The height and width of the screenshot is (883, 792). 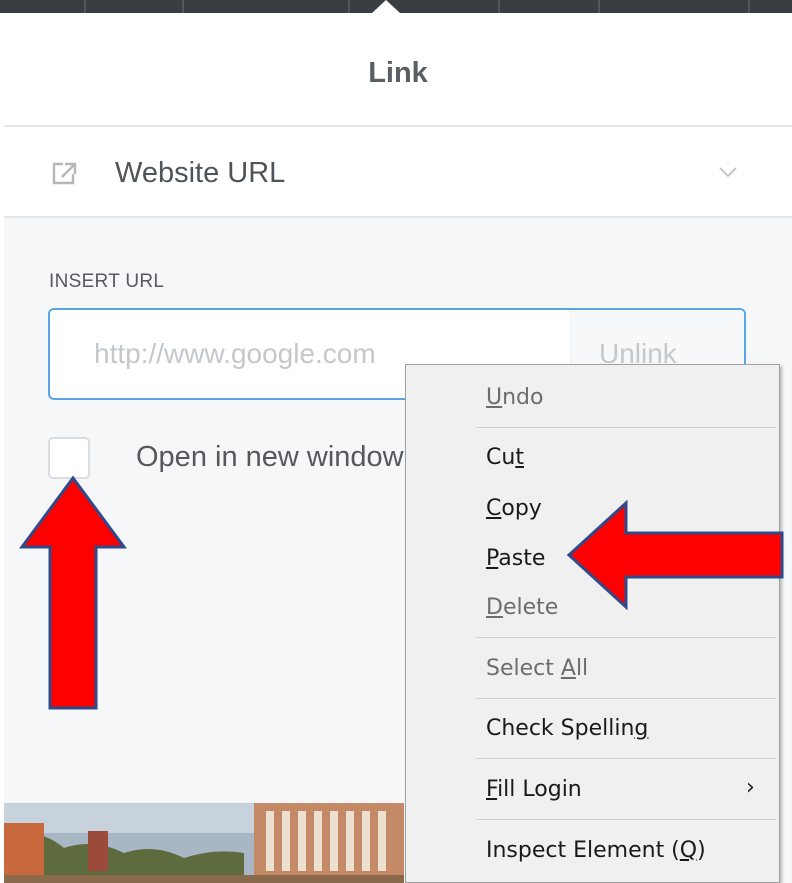 I want to click on annotation-arrow-up, so click(x=73, y=592).